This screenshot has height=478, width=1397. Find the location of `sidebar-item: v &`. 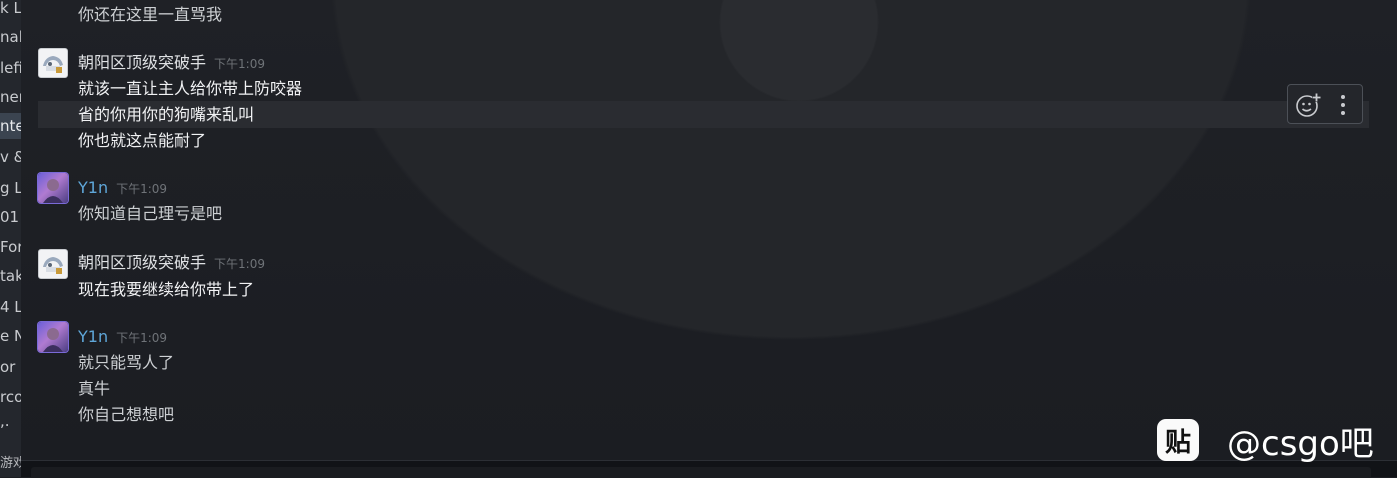

sidebar-item: v & is located at coordinates (10, 157).